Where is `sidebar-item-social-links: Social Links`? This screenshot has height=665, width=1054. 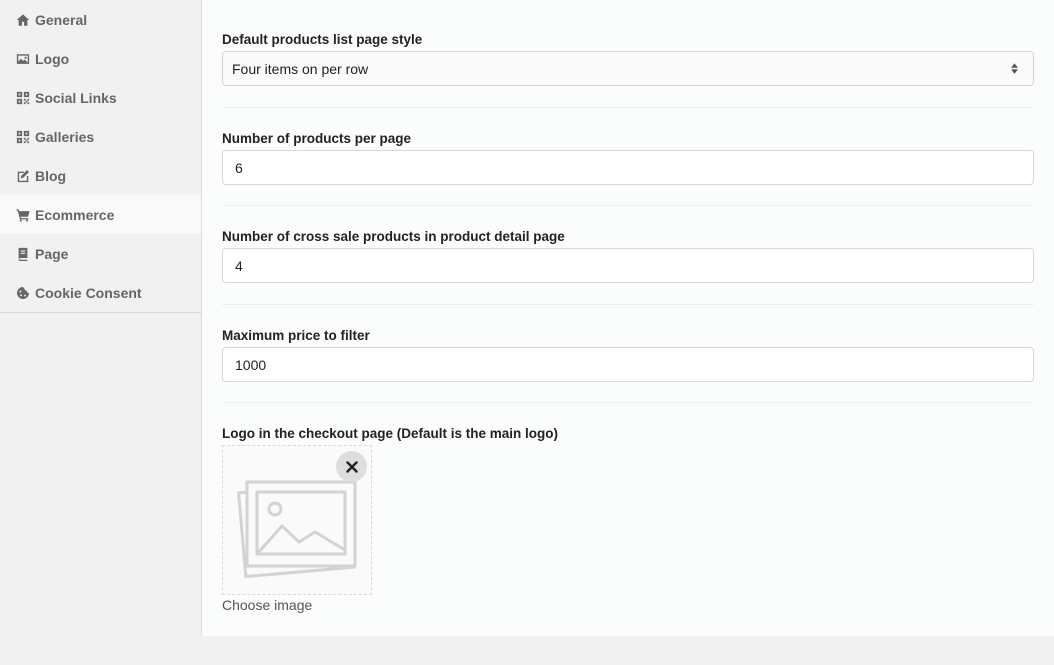 sidebar-item-social-links: Social Links is located at coordinates (100, 97).